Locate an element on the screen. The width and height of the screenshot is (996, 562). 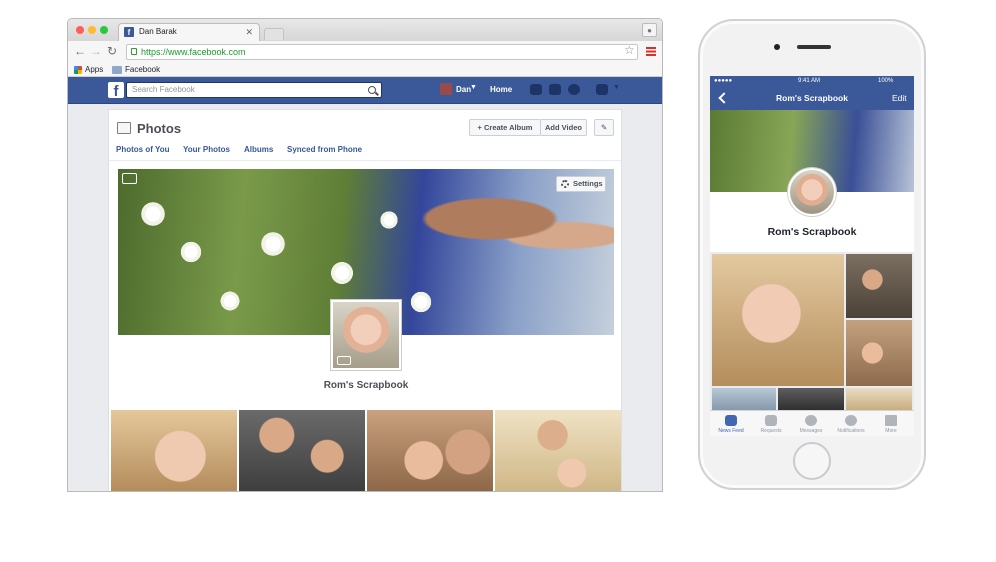
apps-grid-icon is located at coordinates (78, 70).